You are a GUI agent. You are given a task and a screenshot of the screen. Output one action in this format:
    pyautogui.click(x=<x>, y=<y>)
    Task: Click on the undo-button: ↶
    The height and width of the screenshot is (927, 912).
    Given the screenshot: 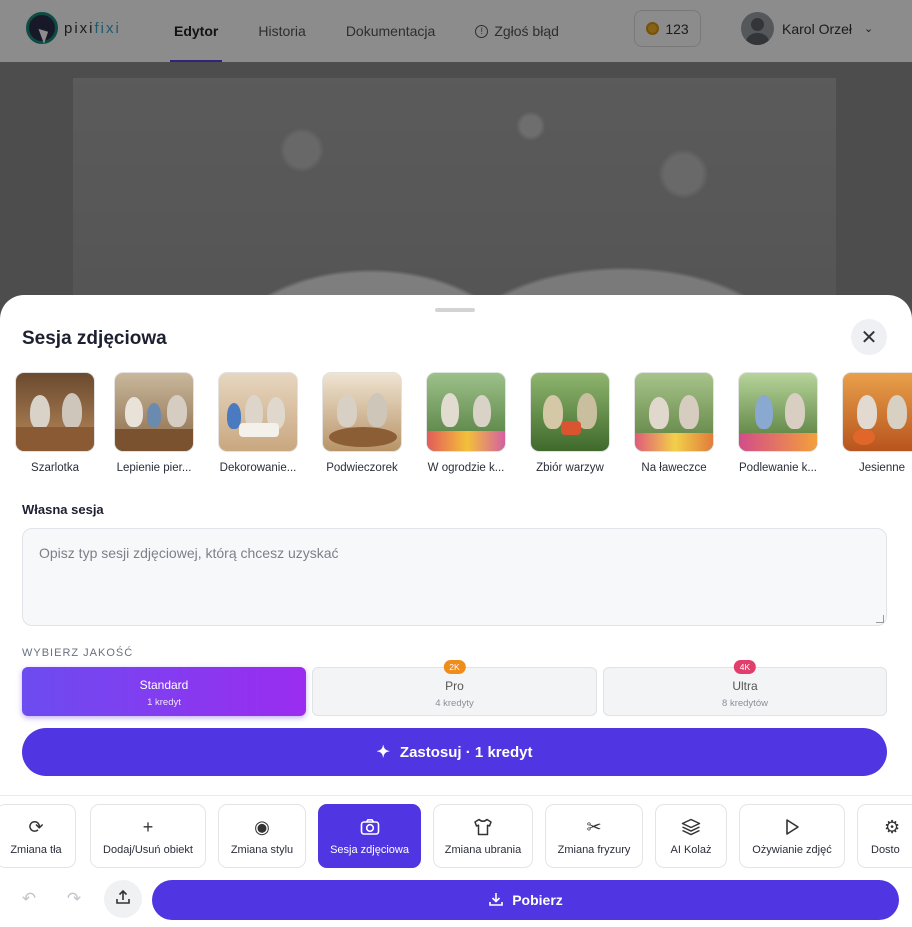 What is the action you would take?
    pyautogui.click(x=29, y=899)
    